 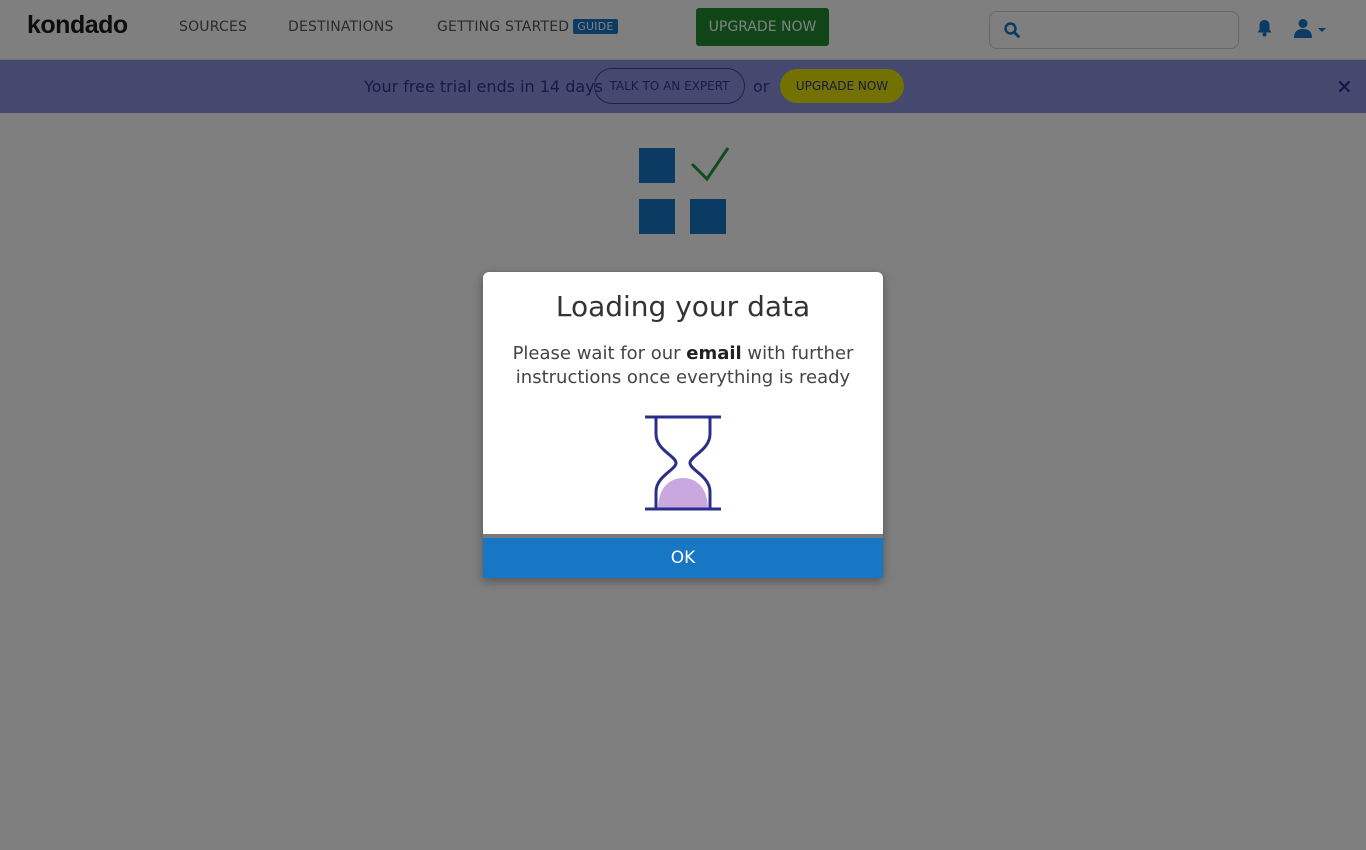 What do you see at coordinates (683, 463) in the screenshot?
I see `hourglass-icon` at bounding box center [683, 463].